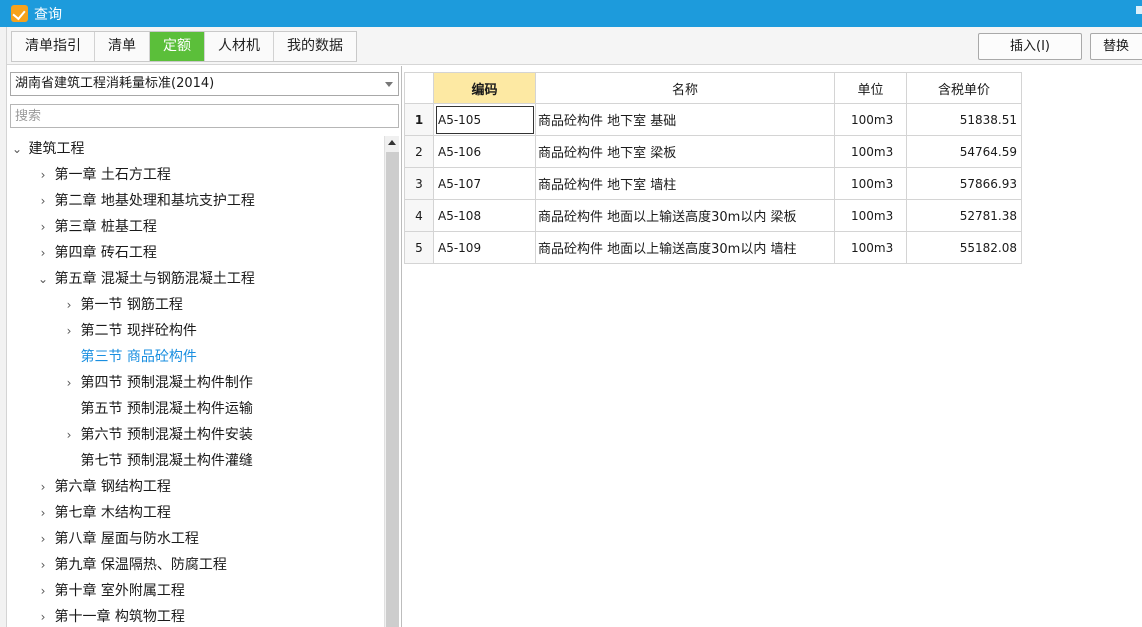 The image size is (1142, 627). I want to click on tree-node: › 第十一章 构筑物工程, so click(110, 615).